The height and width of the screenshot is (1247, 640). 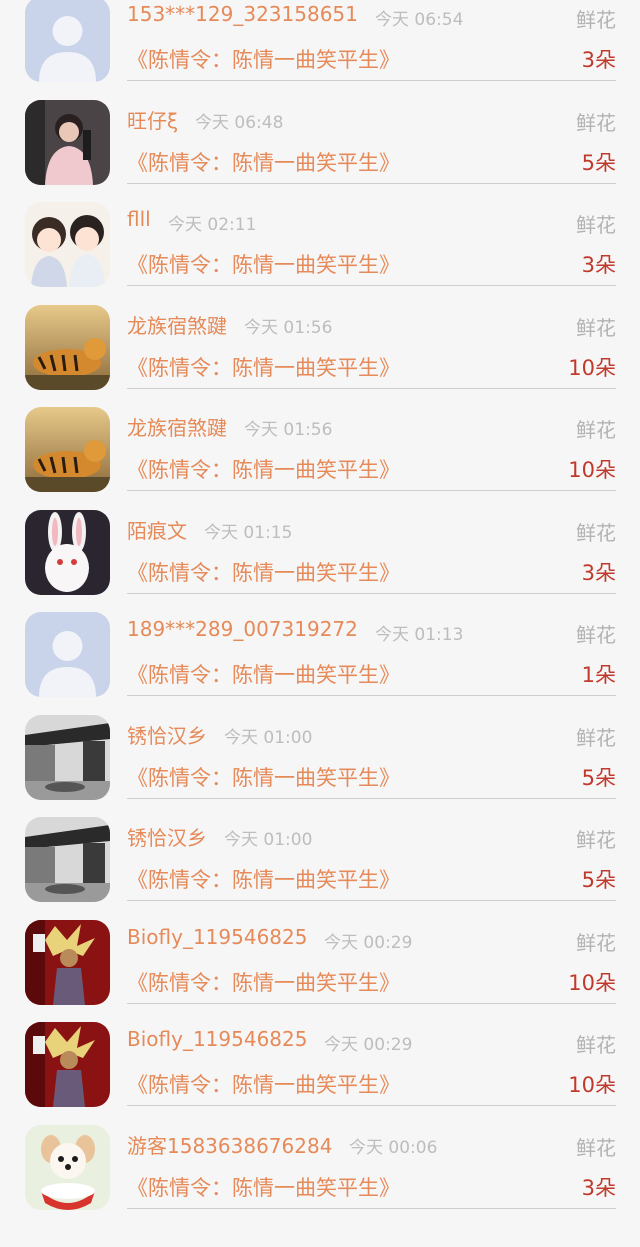 What do you see at coordinates (67, 552) in the screenshot?
I see `rabbit-avatar` at bounding box center [67, 552].